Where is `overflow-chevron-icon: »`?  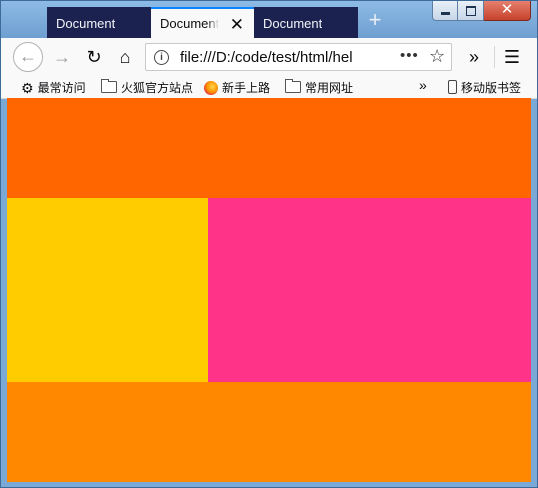
overflow-chevron-icon: » is located at coordinates (474, 57).